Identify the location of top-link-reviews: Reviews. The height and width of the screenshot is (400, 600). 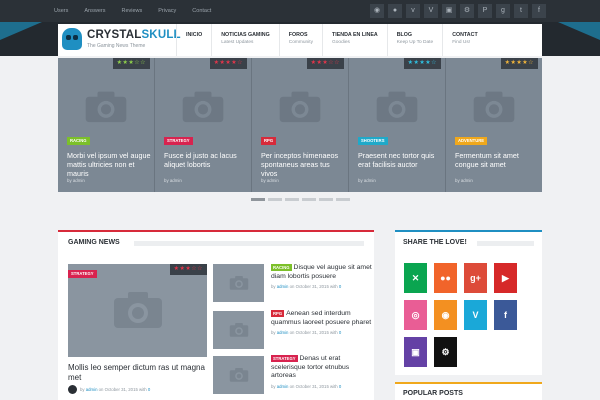
(131, 11).